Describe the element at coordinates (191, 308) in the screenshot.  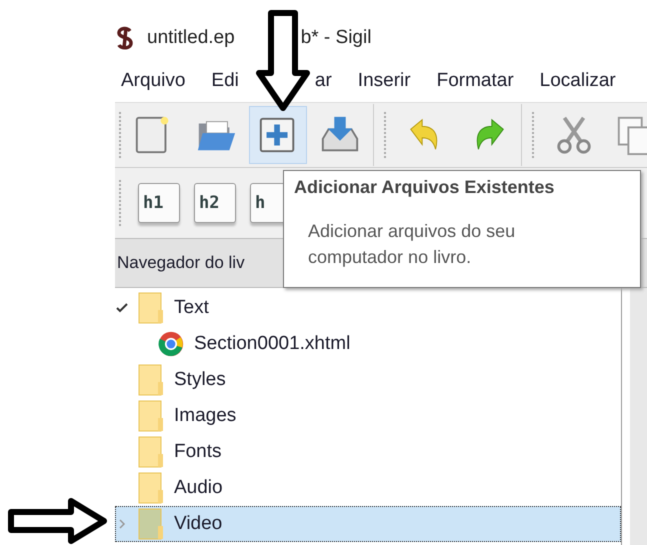
I see `tree-item-label: Text` at that location.